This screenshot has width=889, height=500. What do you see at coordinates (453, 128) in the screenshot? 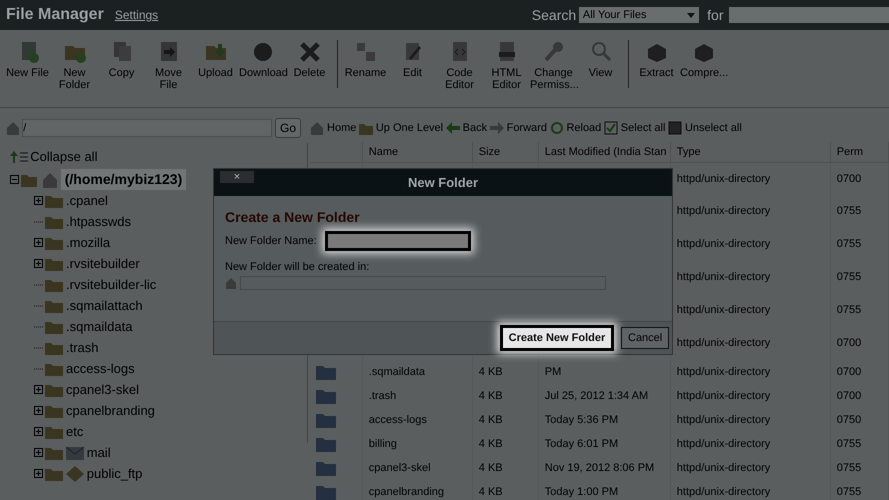
I see `left-arrow-icon` at bounding box center [453, 128].